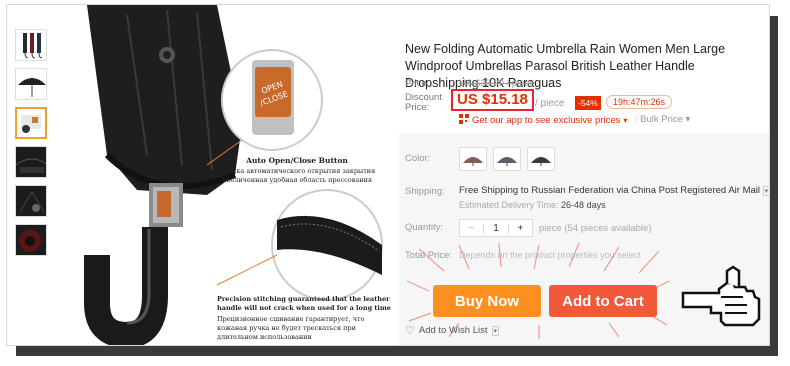 This screenshot has height=366, width=790. I want to click on button-callout-ru-2: Увеличенная удобная область прессования, so click(297, 180).